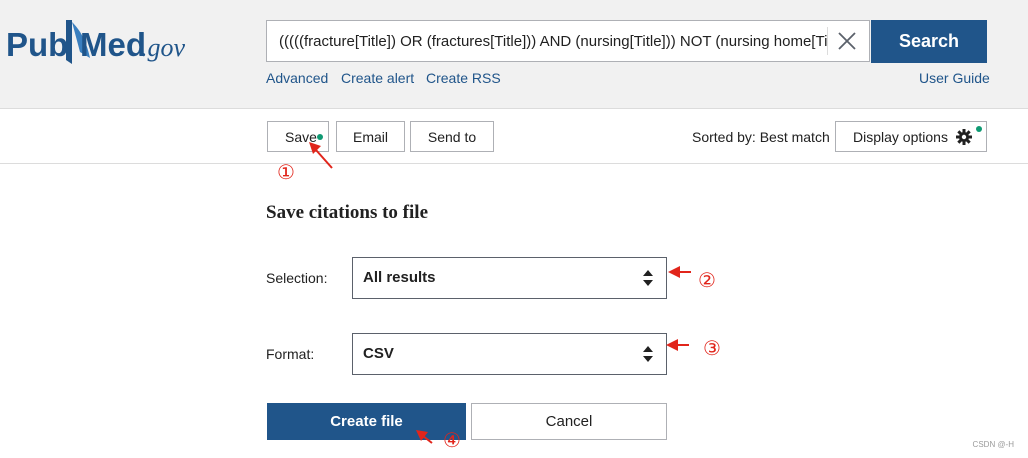  I want to click on logo-med: Med, so click(113, 44).